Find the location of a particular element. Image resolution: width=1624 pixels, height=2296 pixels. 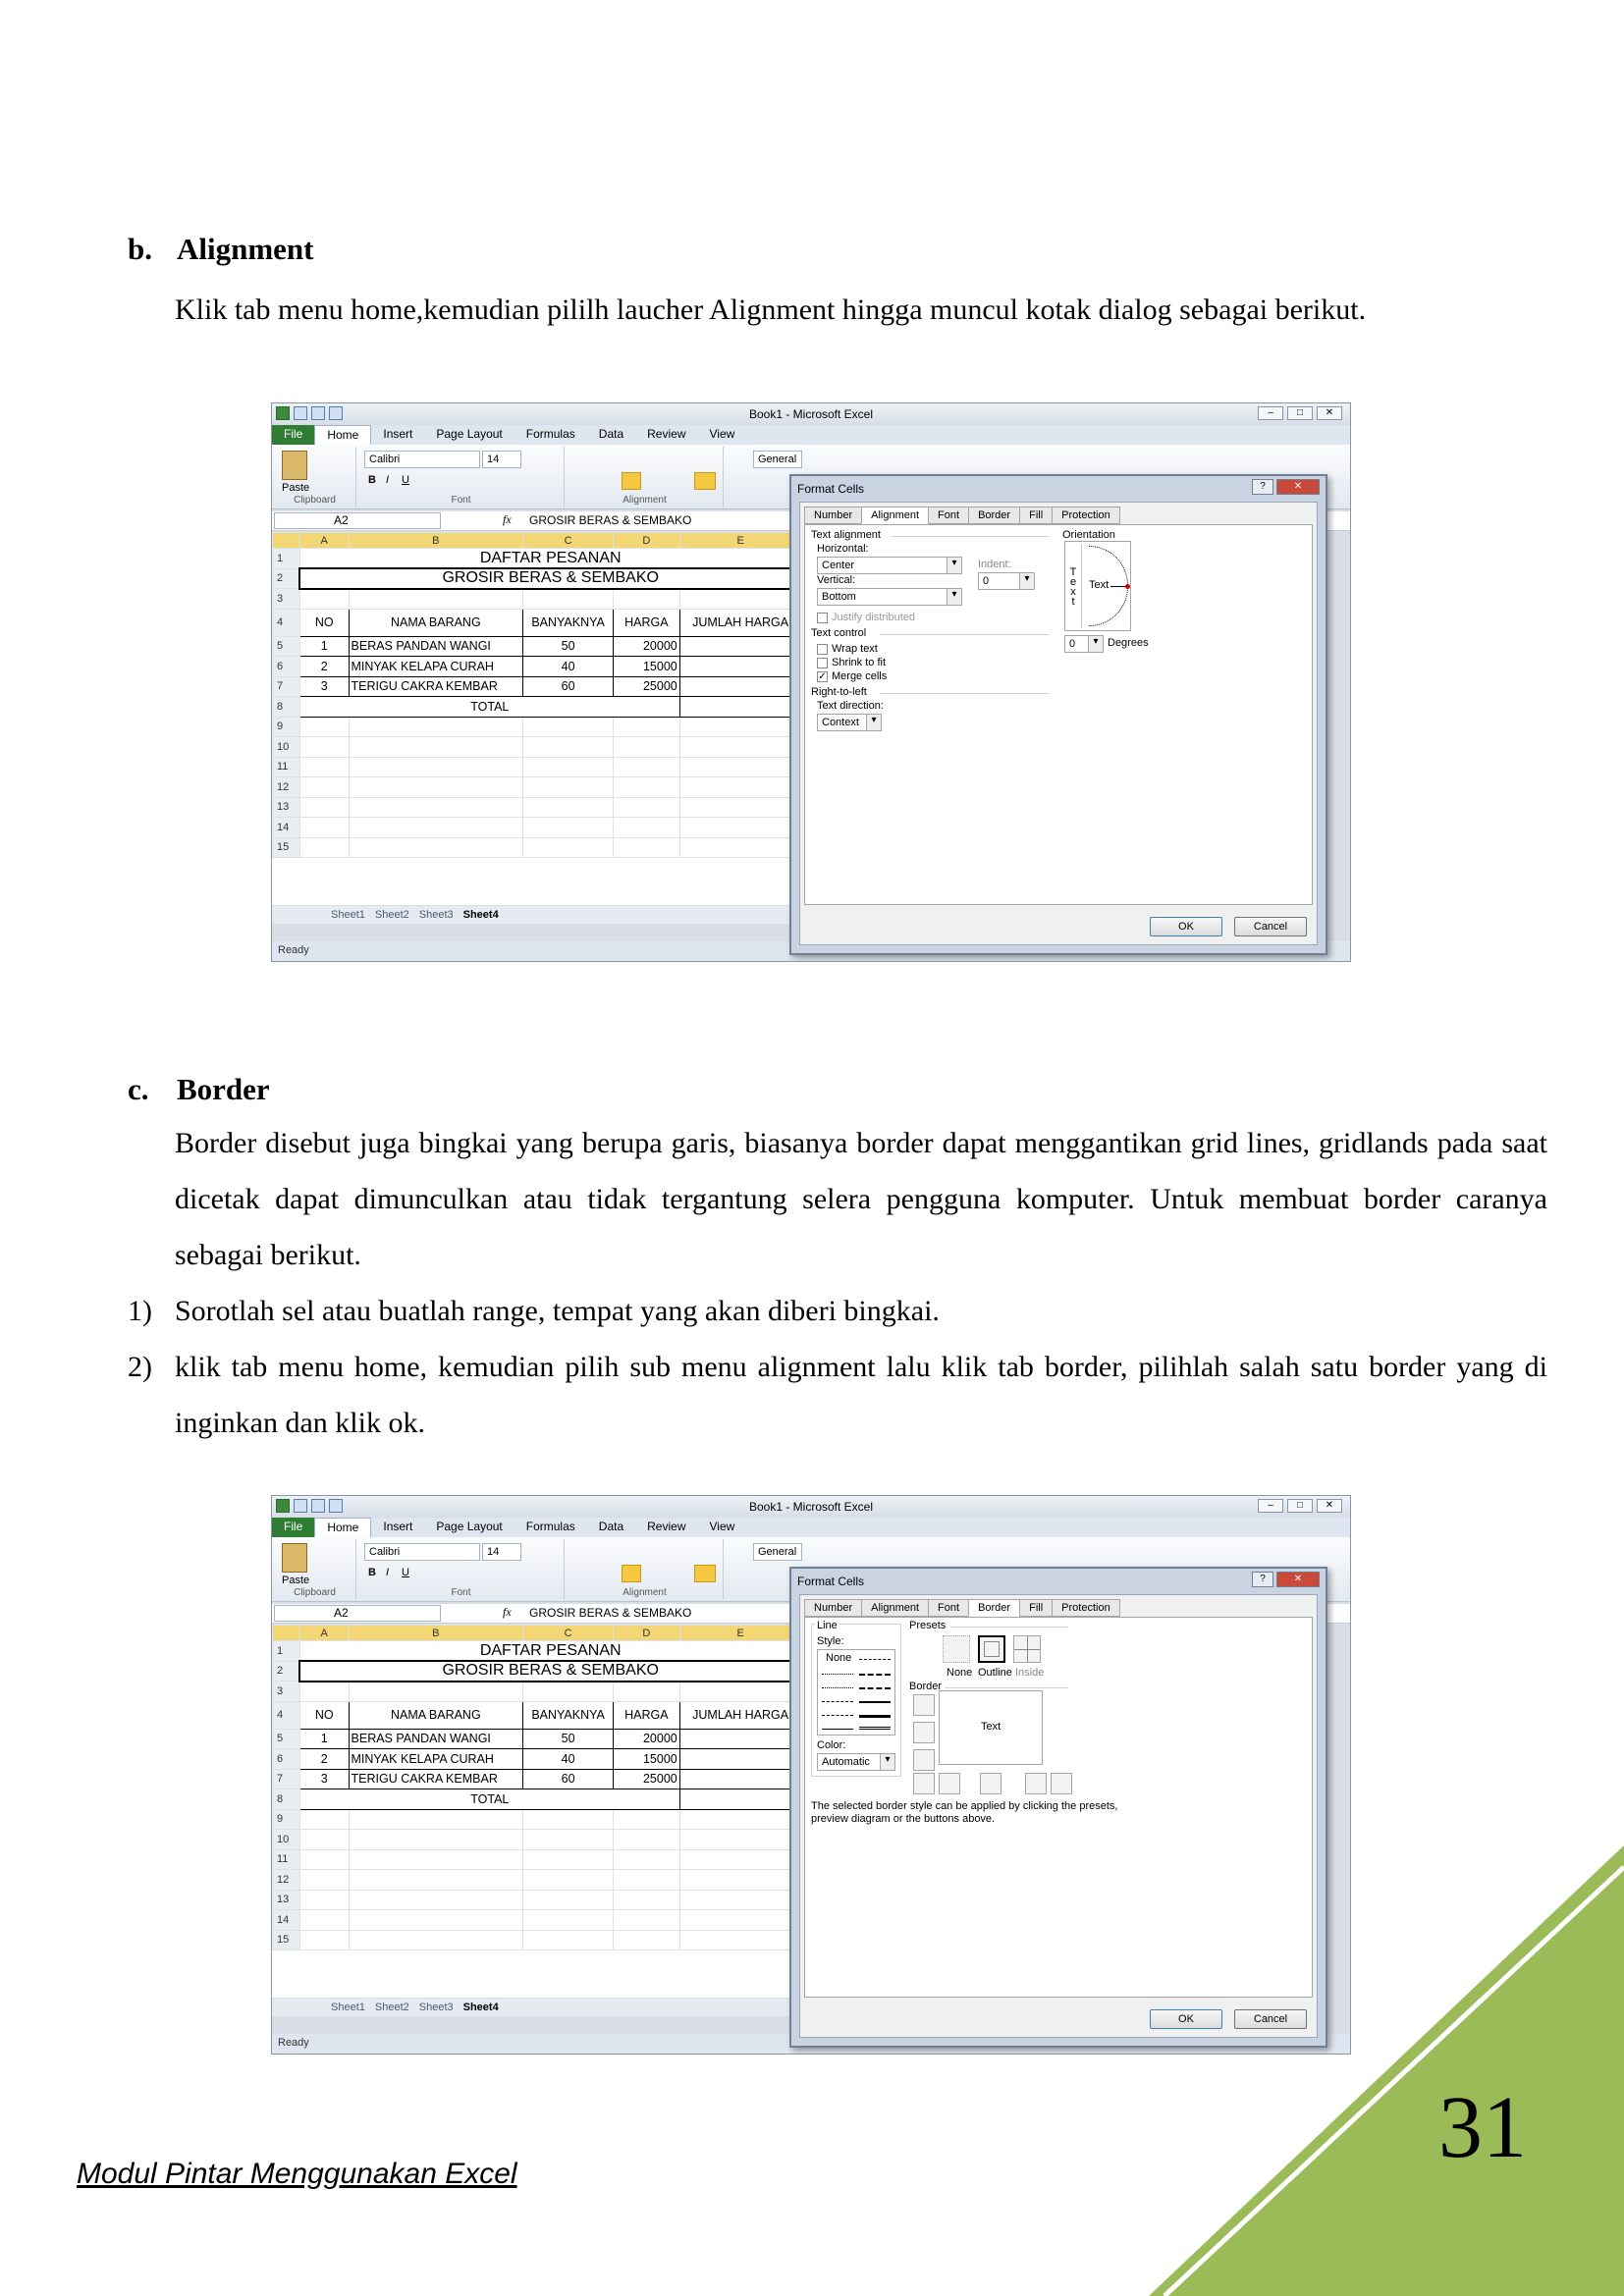

subtitle-cell: GROSIR BERAS & SEMBAKO is located at coordinates (550, 579).